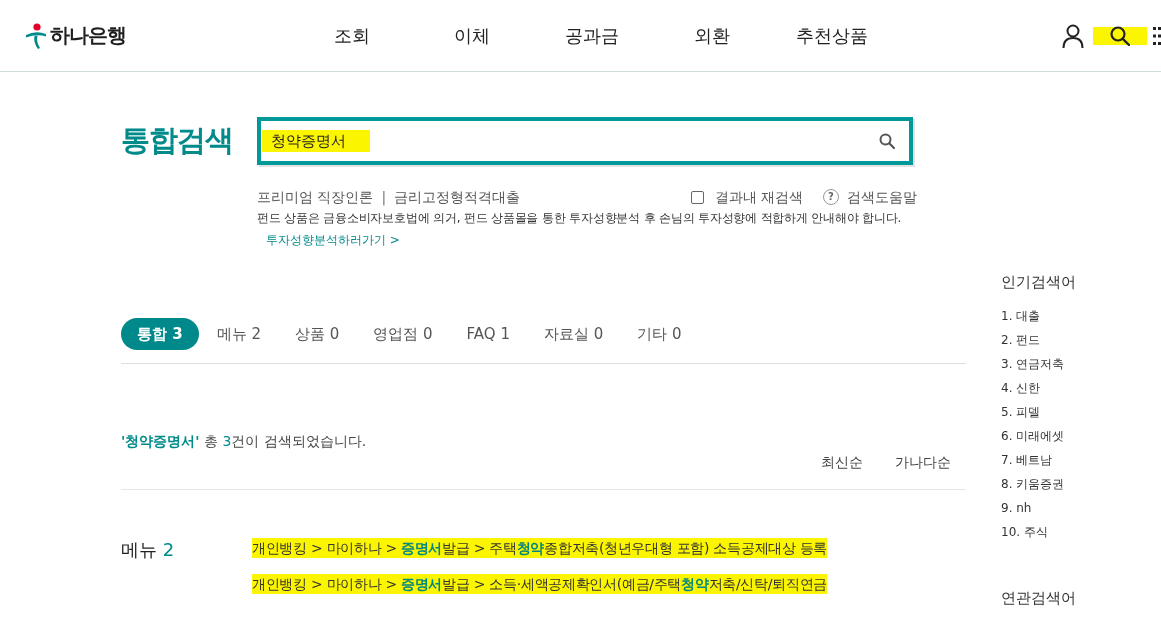 The image size is (1161, 625). I want to click on nav-link: 추천상품, so click(832, 35).